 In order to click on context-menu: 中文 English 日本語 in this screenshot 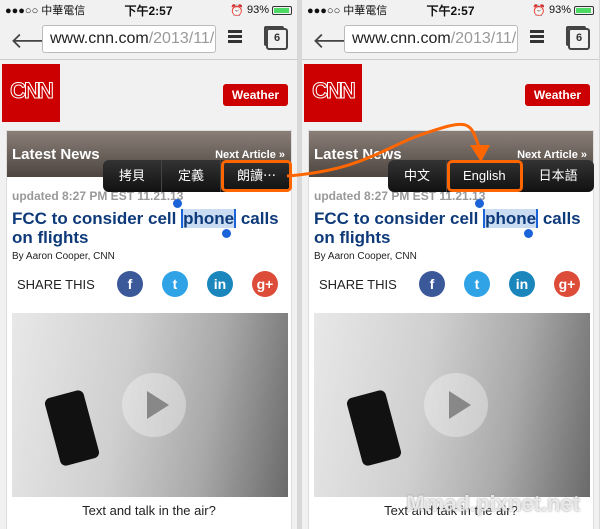, I will do `click(491, 176)`.